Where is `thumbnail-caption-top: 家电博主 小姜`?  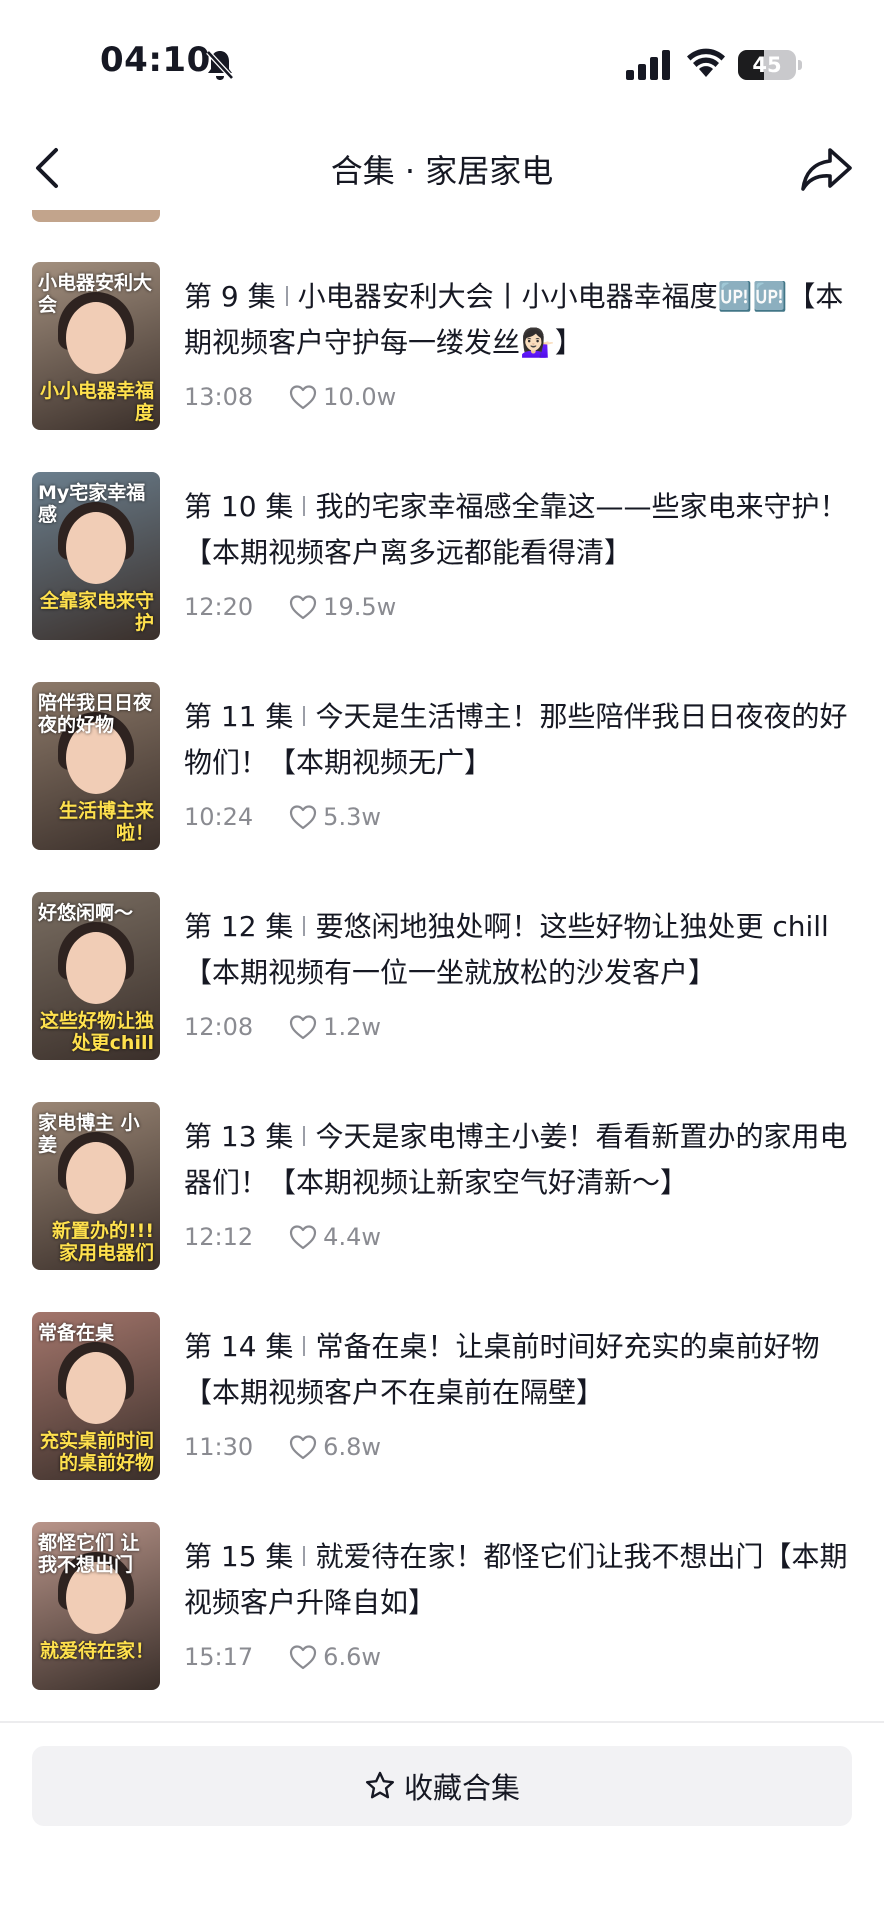
thumbnail-caption-top: 家电博主 小姜 is located at coordinates (89, 1134).